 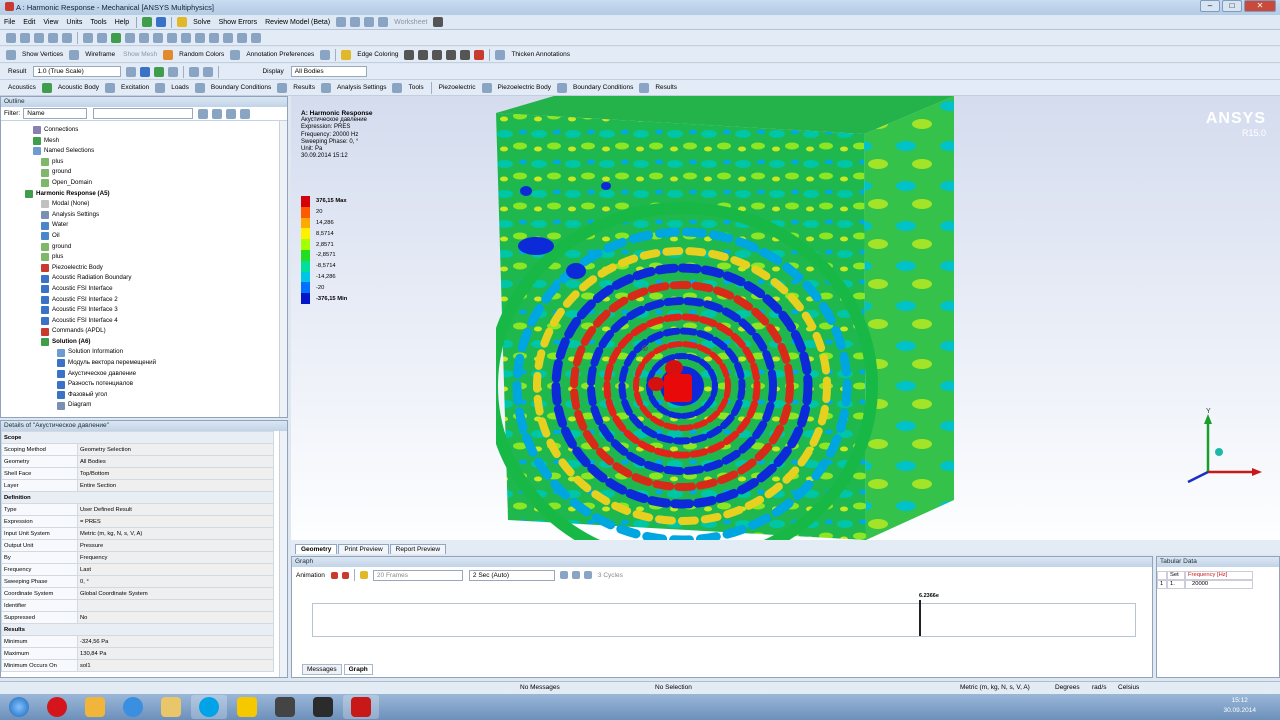 I want to click on outline-item: Open_Domain, so click(x=144, y=183).